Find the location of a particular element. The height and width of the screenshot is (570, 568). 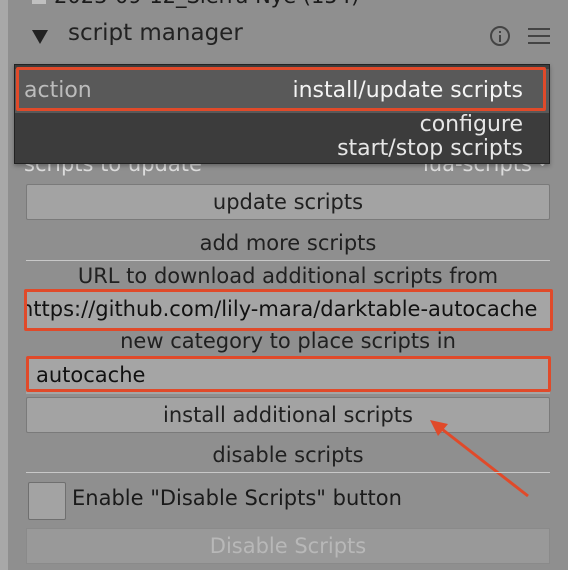

info-icon is located at coordinates (500, 36).